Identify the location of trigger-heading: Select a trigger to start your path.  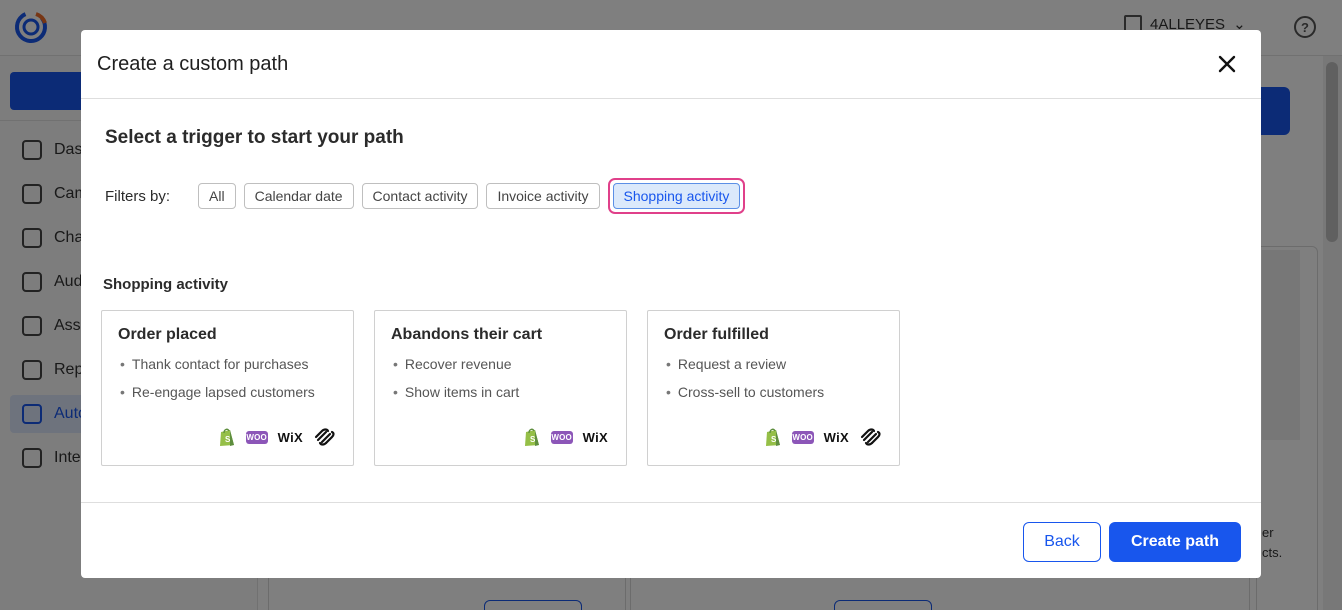
(254, 137).